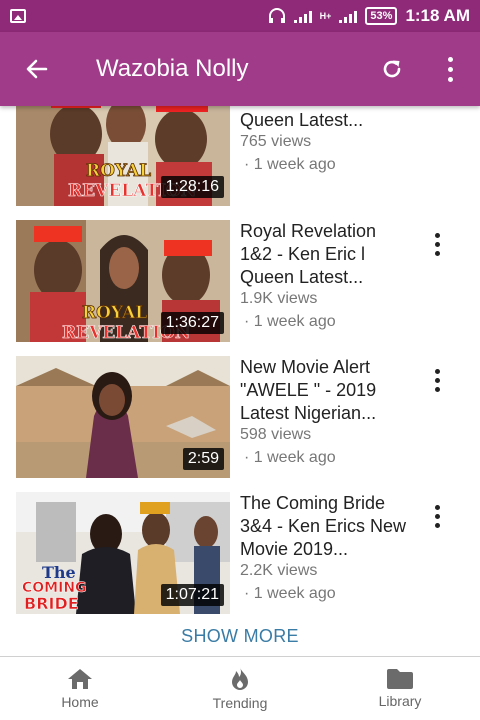 The height and width of the screenshot is (720, 480). I want to click on nav-home-label: Home, so click(80, 702).